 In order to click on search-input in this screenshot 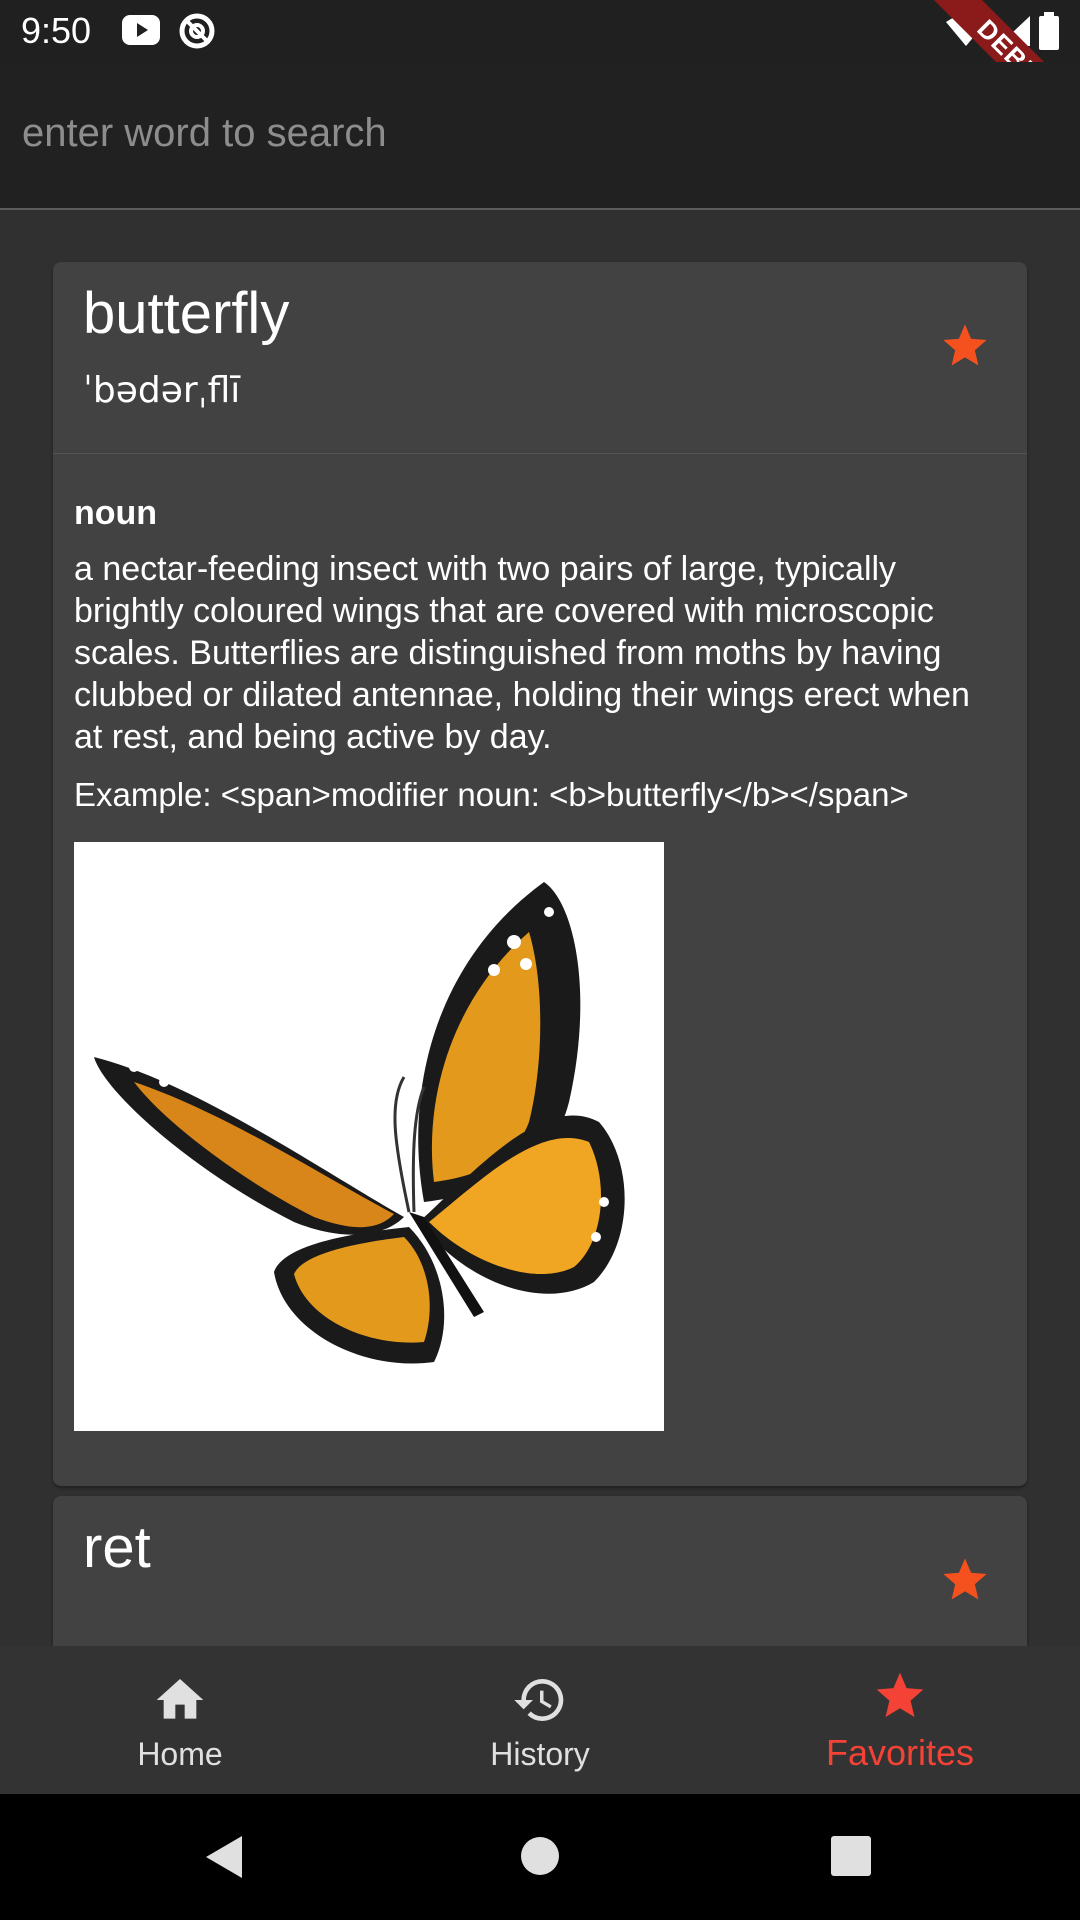, I will do `click(472, 133)`.